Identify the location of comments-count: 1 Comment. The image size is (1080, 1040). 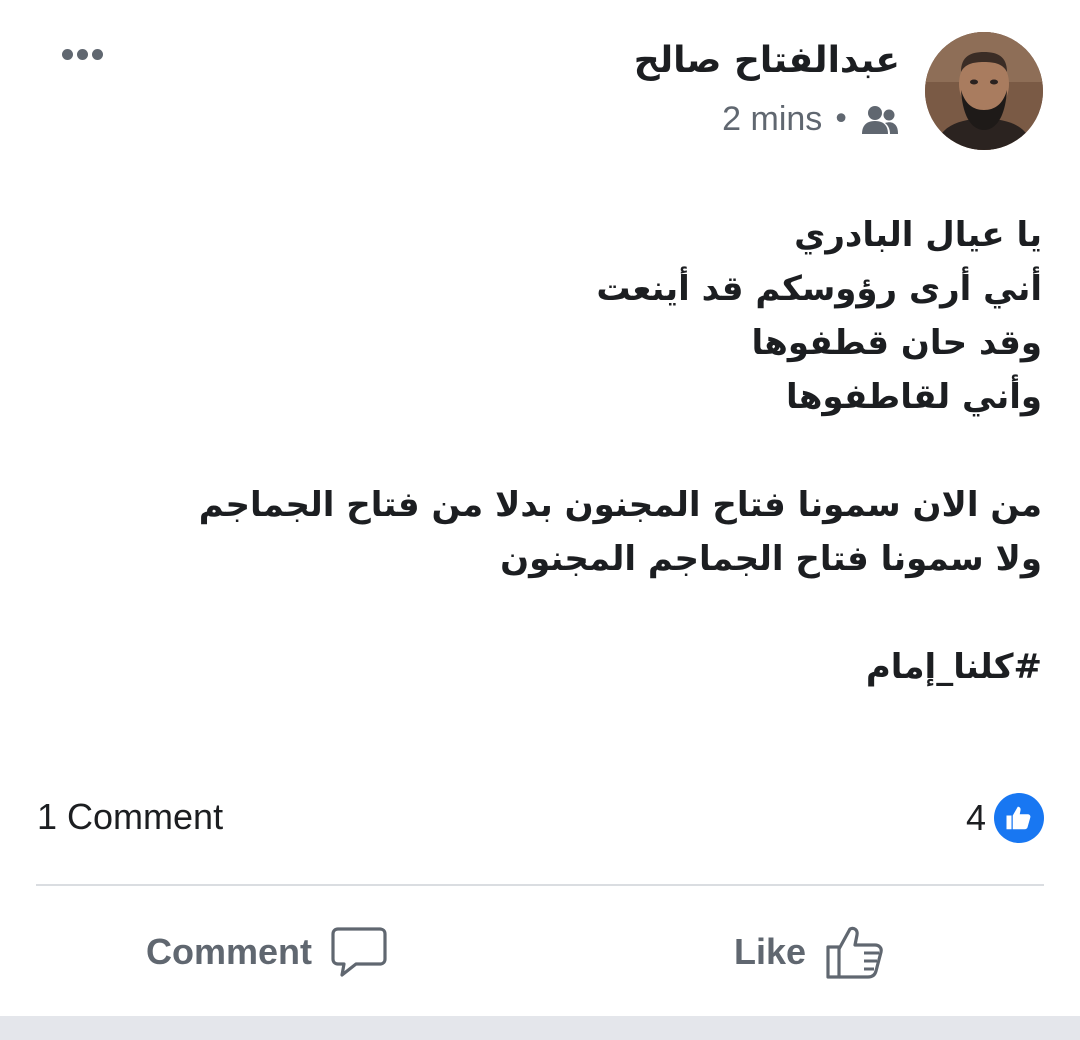
(130, 817).